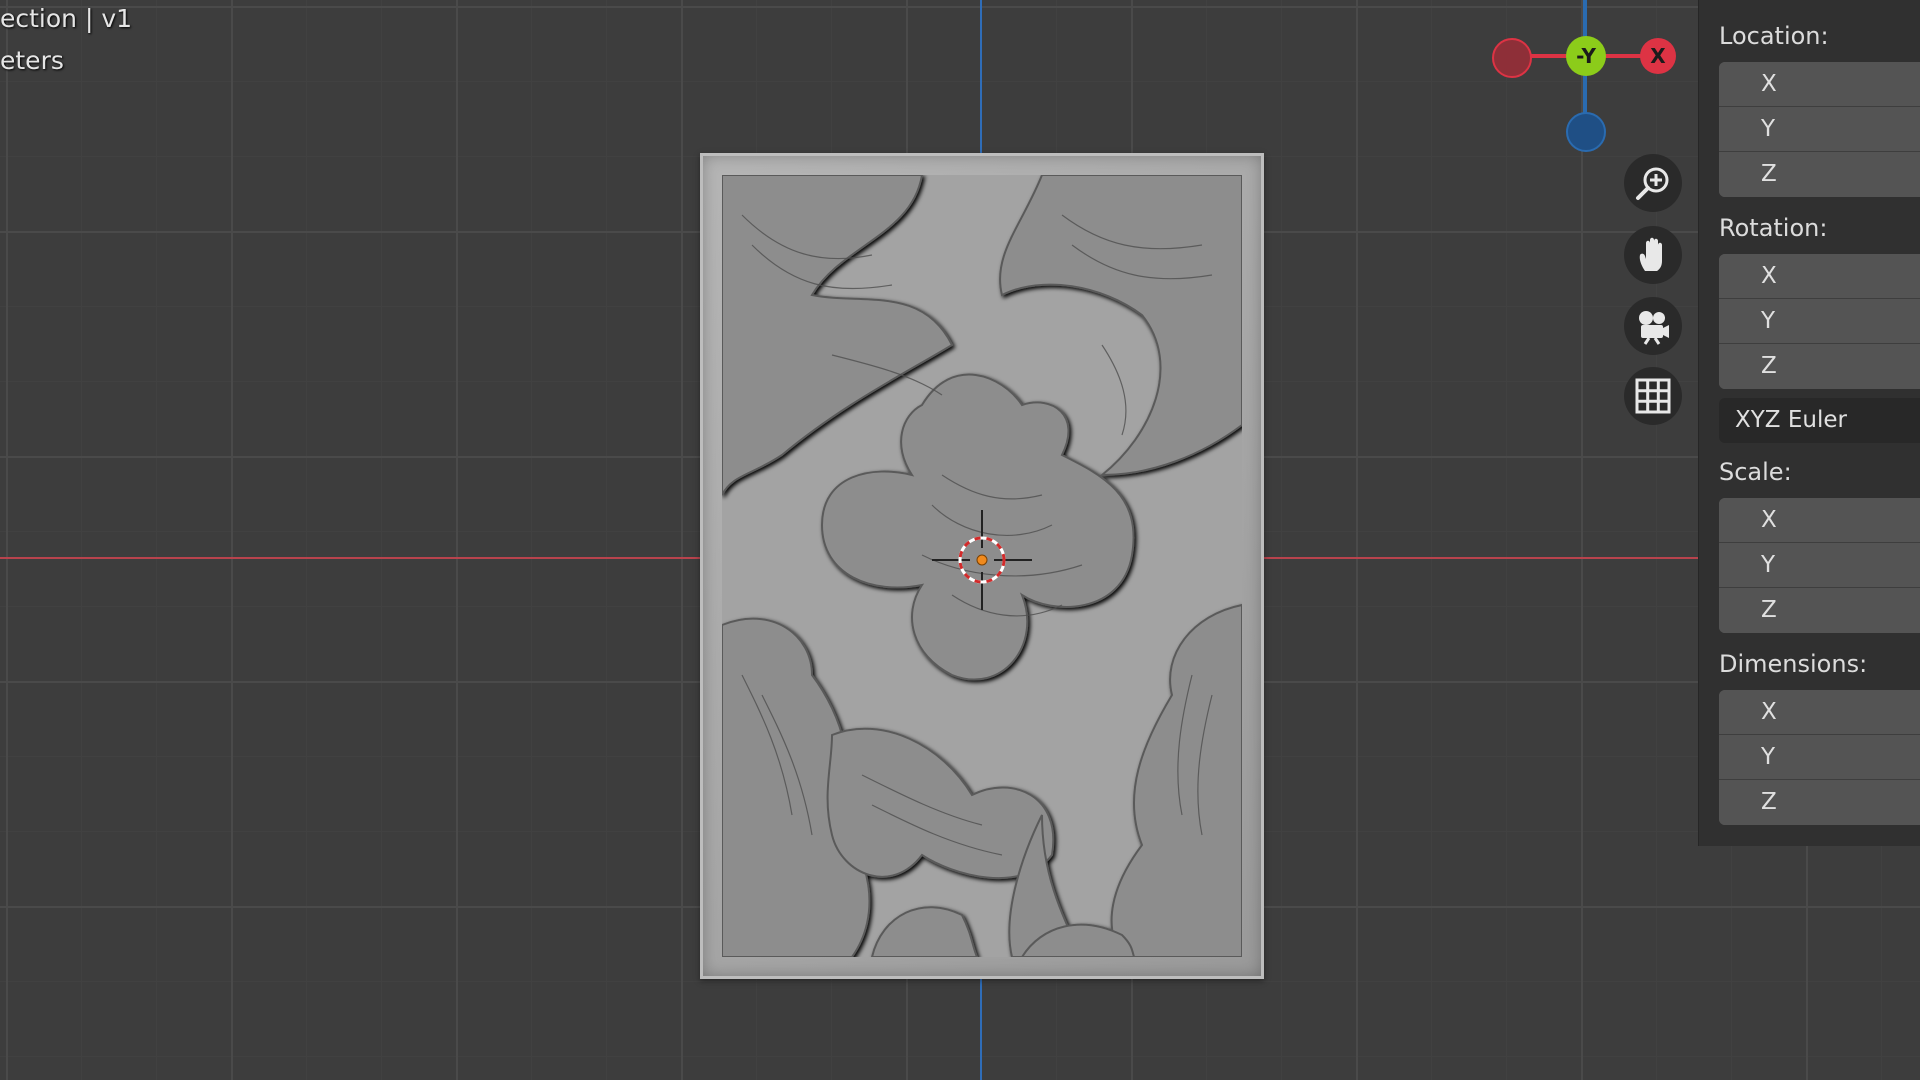  What do you see at coordinates (1819, 276) in the screenshot?
I see `rotation-x-field: X` at bounding box center [1819, 276].